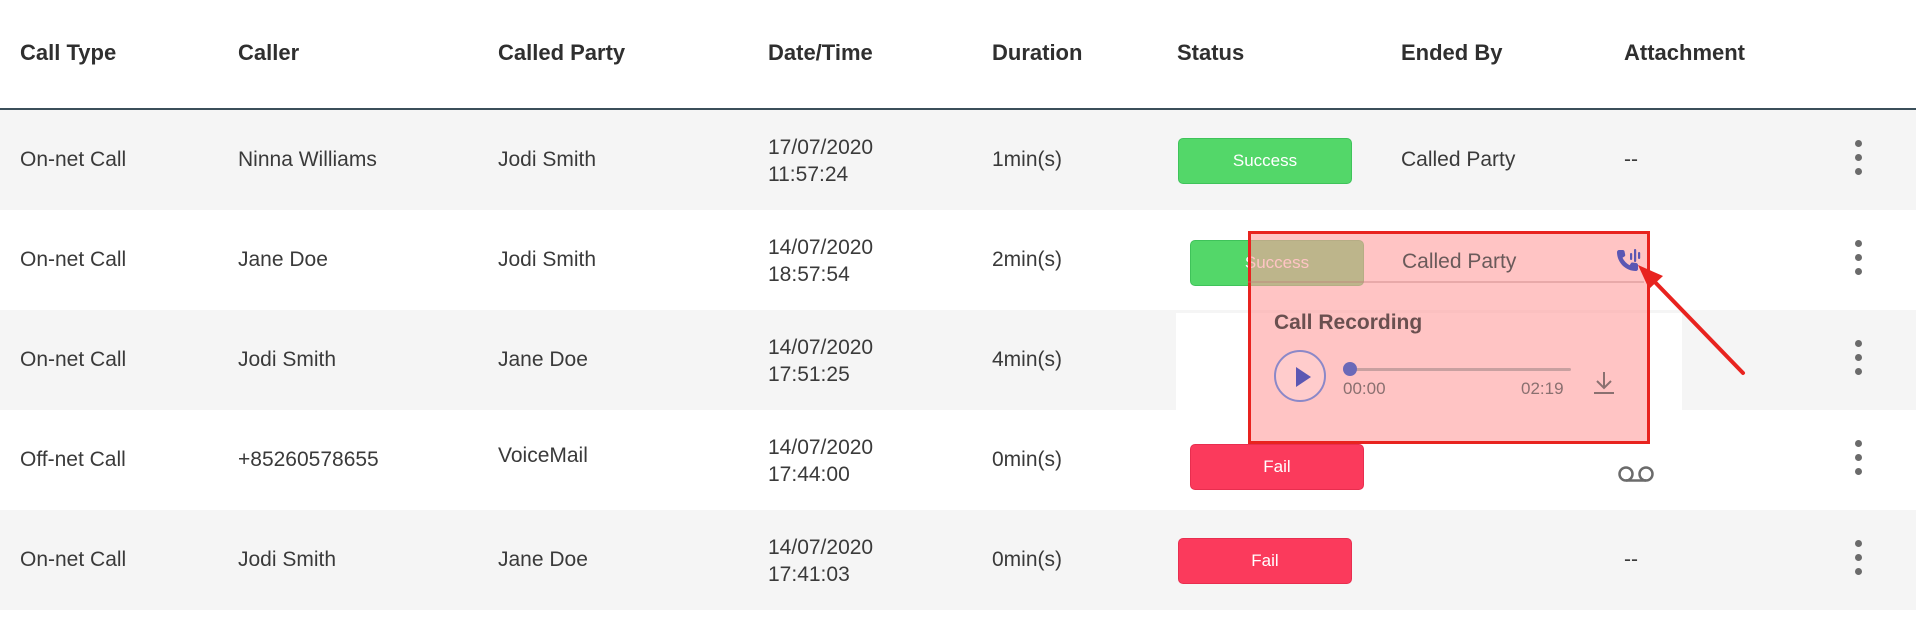  I want to click on date-time-cell: 14/07/2020 17:41:03, so click(820, 561).